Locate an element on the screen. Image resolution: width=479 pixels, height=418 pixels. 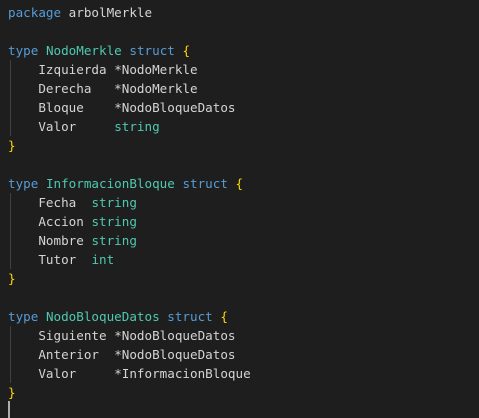
code-token-builtin: int is located at coordinates (103, 259).